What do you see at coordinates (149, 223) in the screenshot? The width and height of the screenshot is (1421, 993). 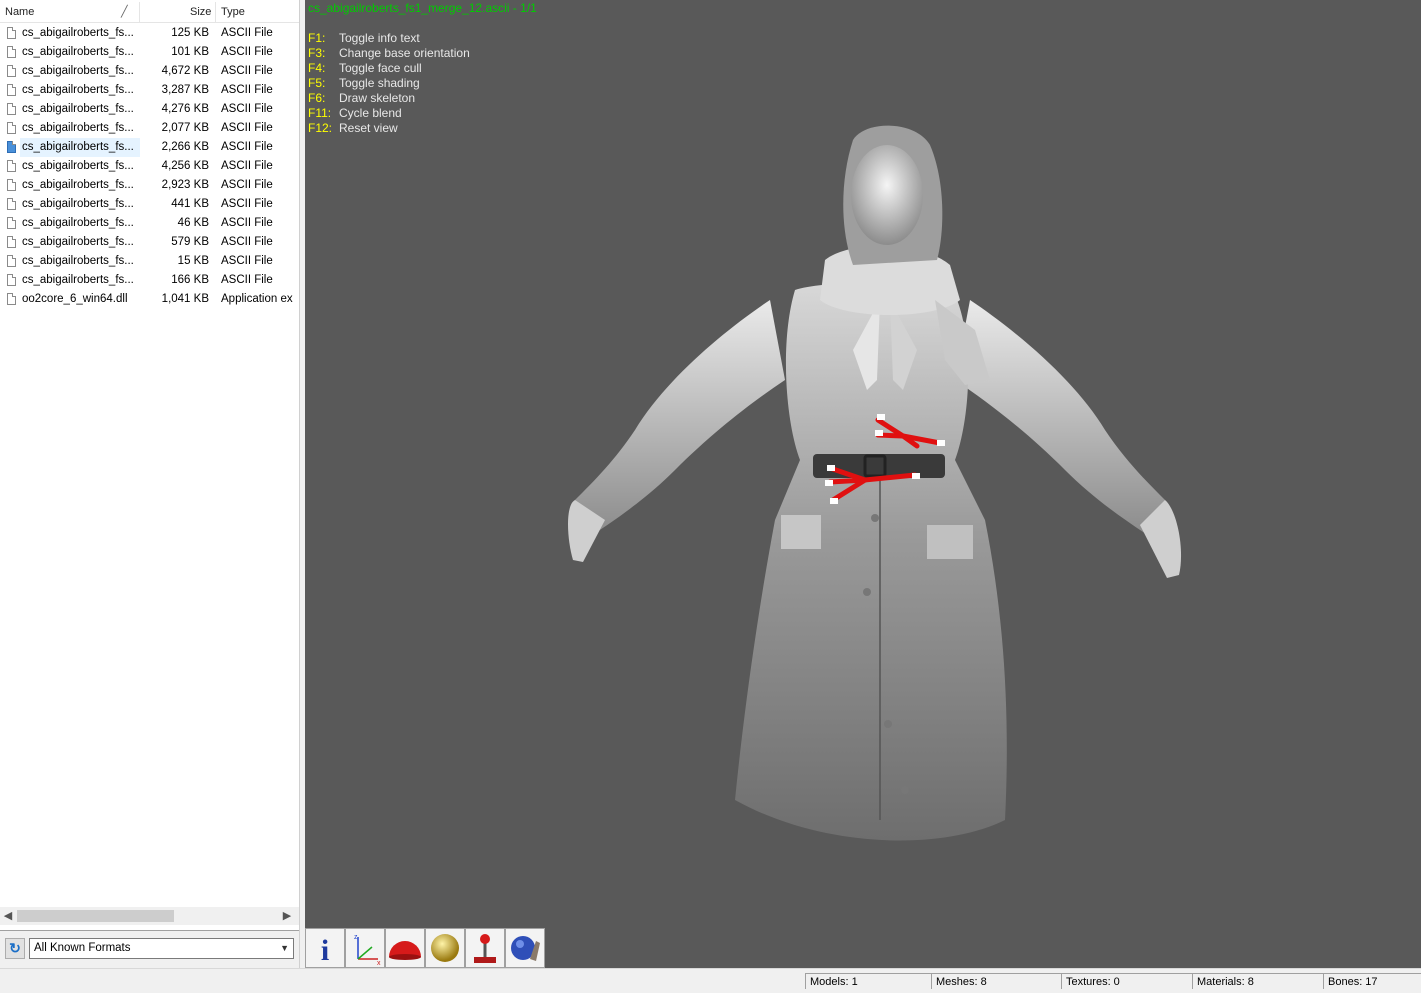 I see `file-row: cs_abigailroberts_fs... 46 KB ASCII File` at bounding box center [149, 223].